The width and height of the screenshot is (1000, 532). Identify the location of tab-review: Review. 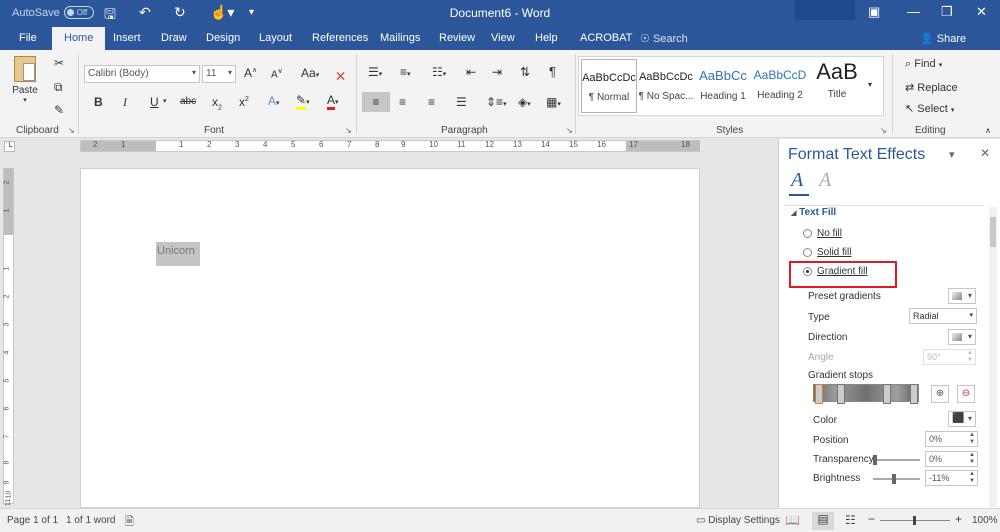
(457, 38).